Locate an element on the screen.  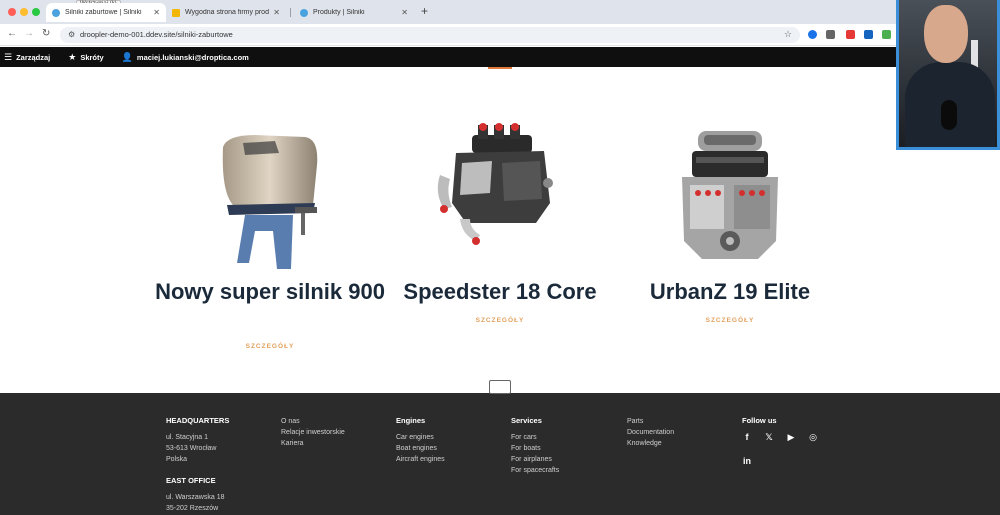
forward-arrow-icon: → is located at coordinates (29, 34).